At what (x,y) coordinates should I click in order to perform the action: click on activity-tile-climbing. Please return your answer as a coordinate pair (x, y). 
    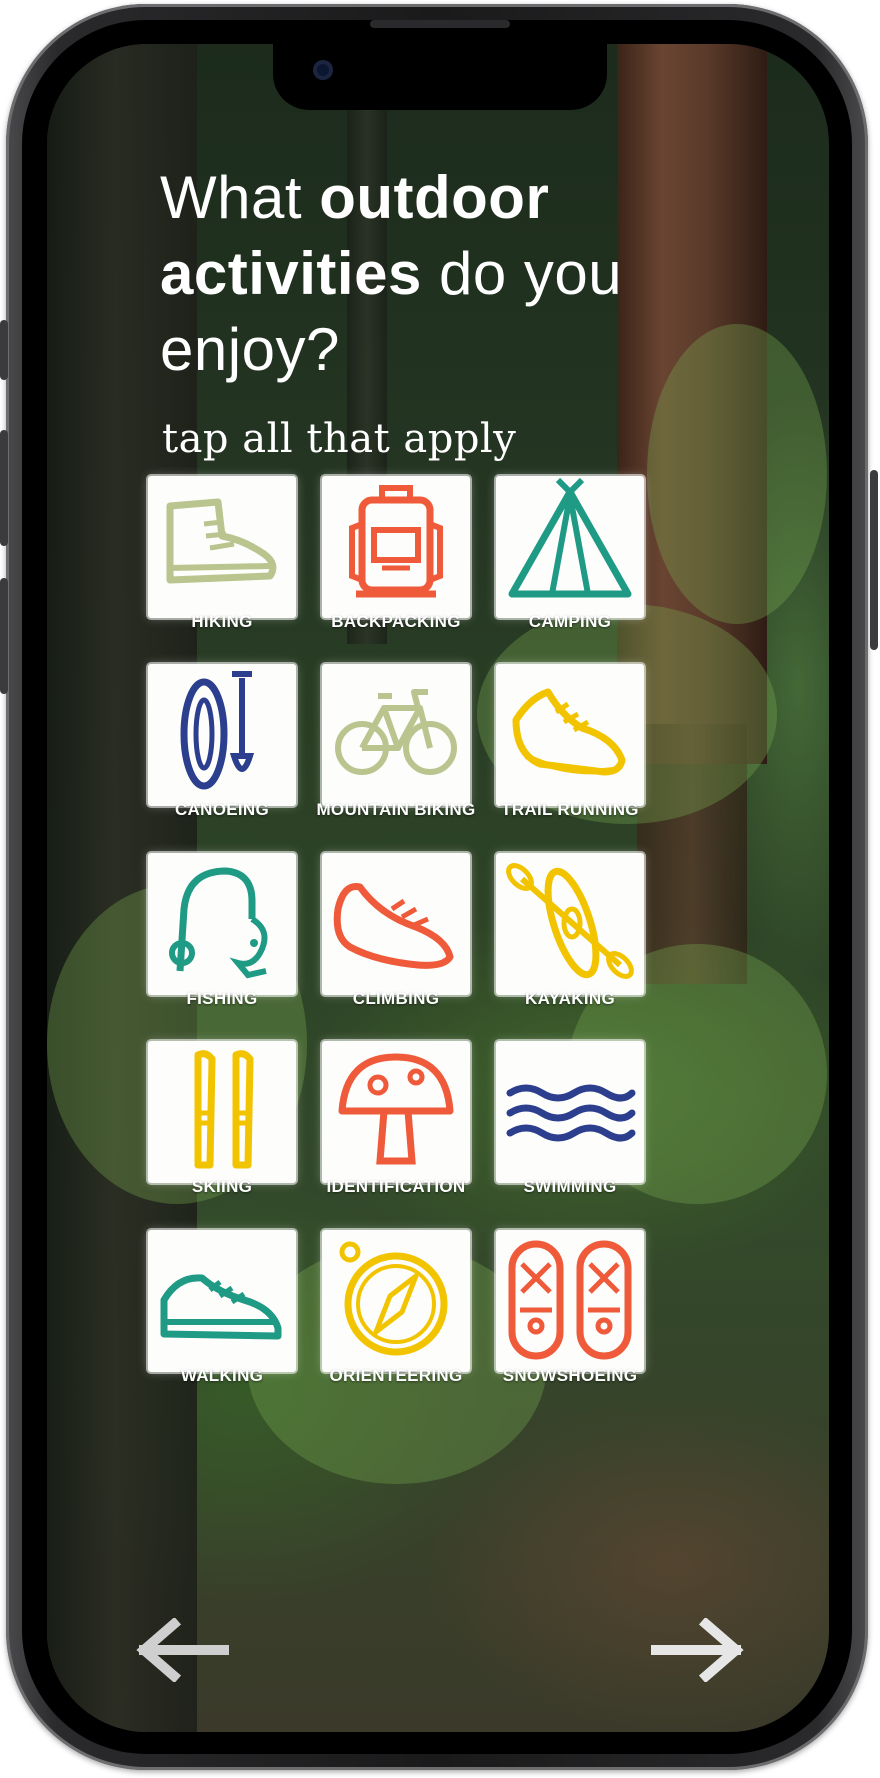
    Looking at the image, I should click on (396, 924).